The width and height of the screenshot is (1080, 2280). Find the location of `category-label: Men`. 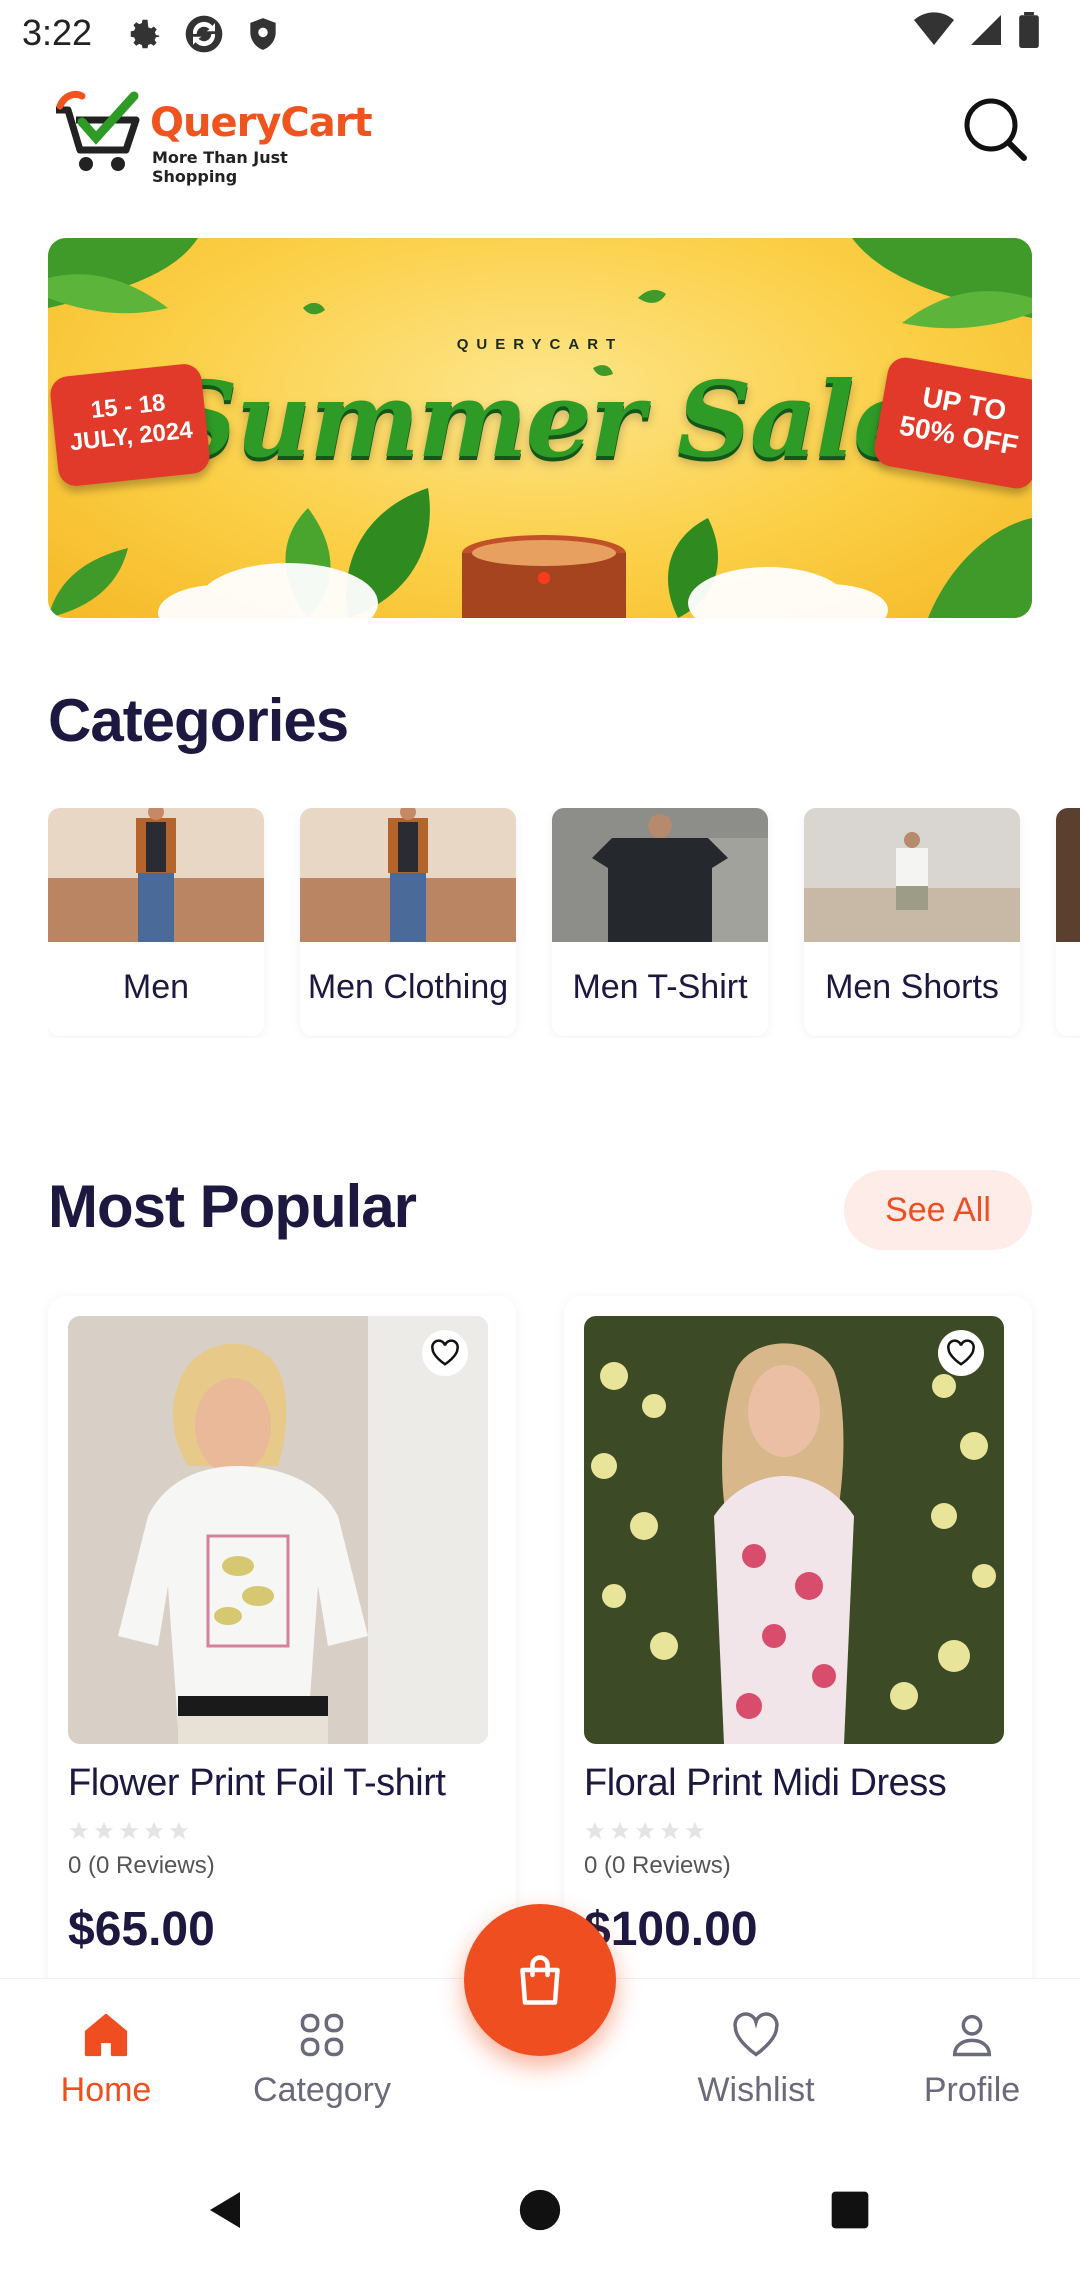

category-label: Men is located at coordinates (156, 987).